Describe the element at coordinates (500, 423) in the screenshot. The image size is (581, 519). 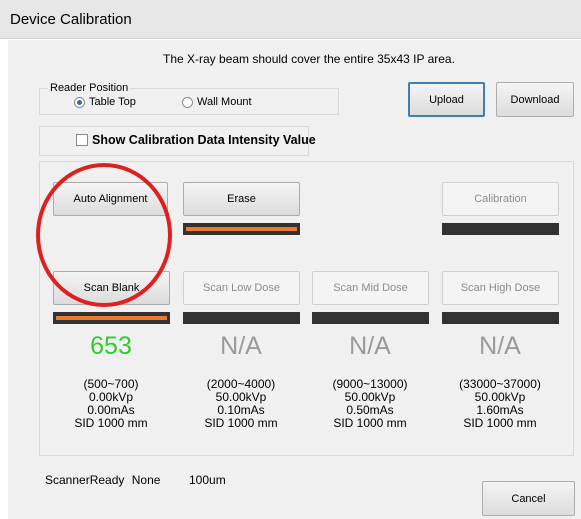
I see `scan-sid-3: SID 1000 mm` at that location.